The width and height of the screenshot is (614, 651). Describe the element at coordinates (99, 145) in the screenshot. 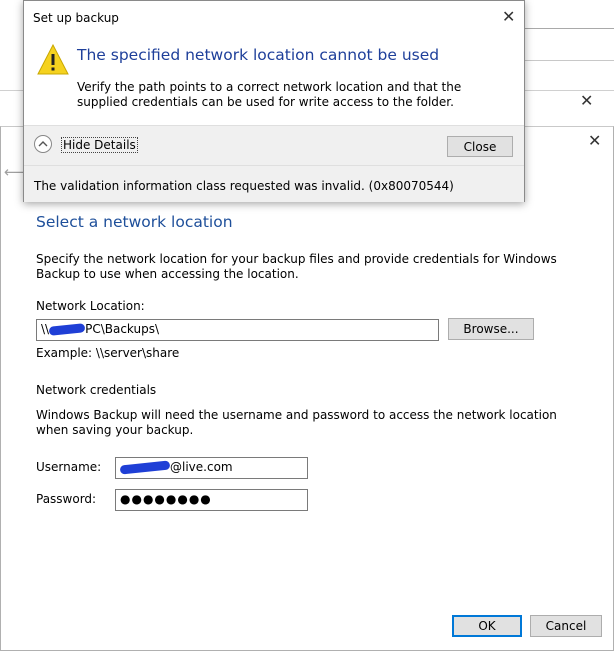

I see `hide-details-toggle: Hide Details` at that location.